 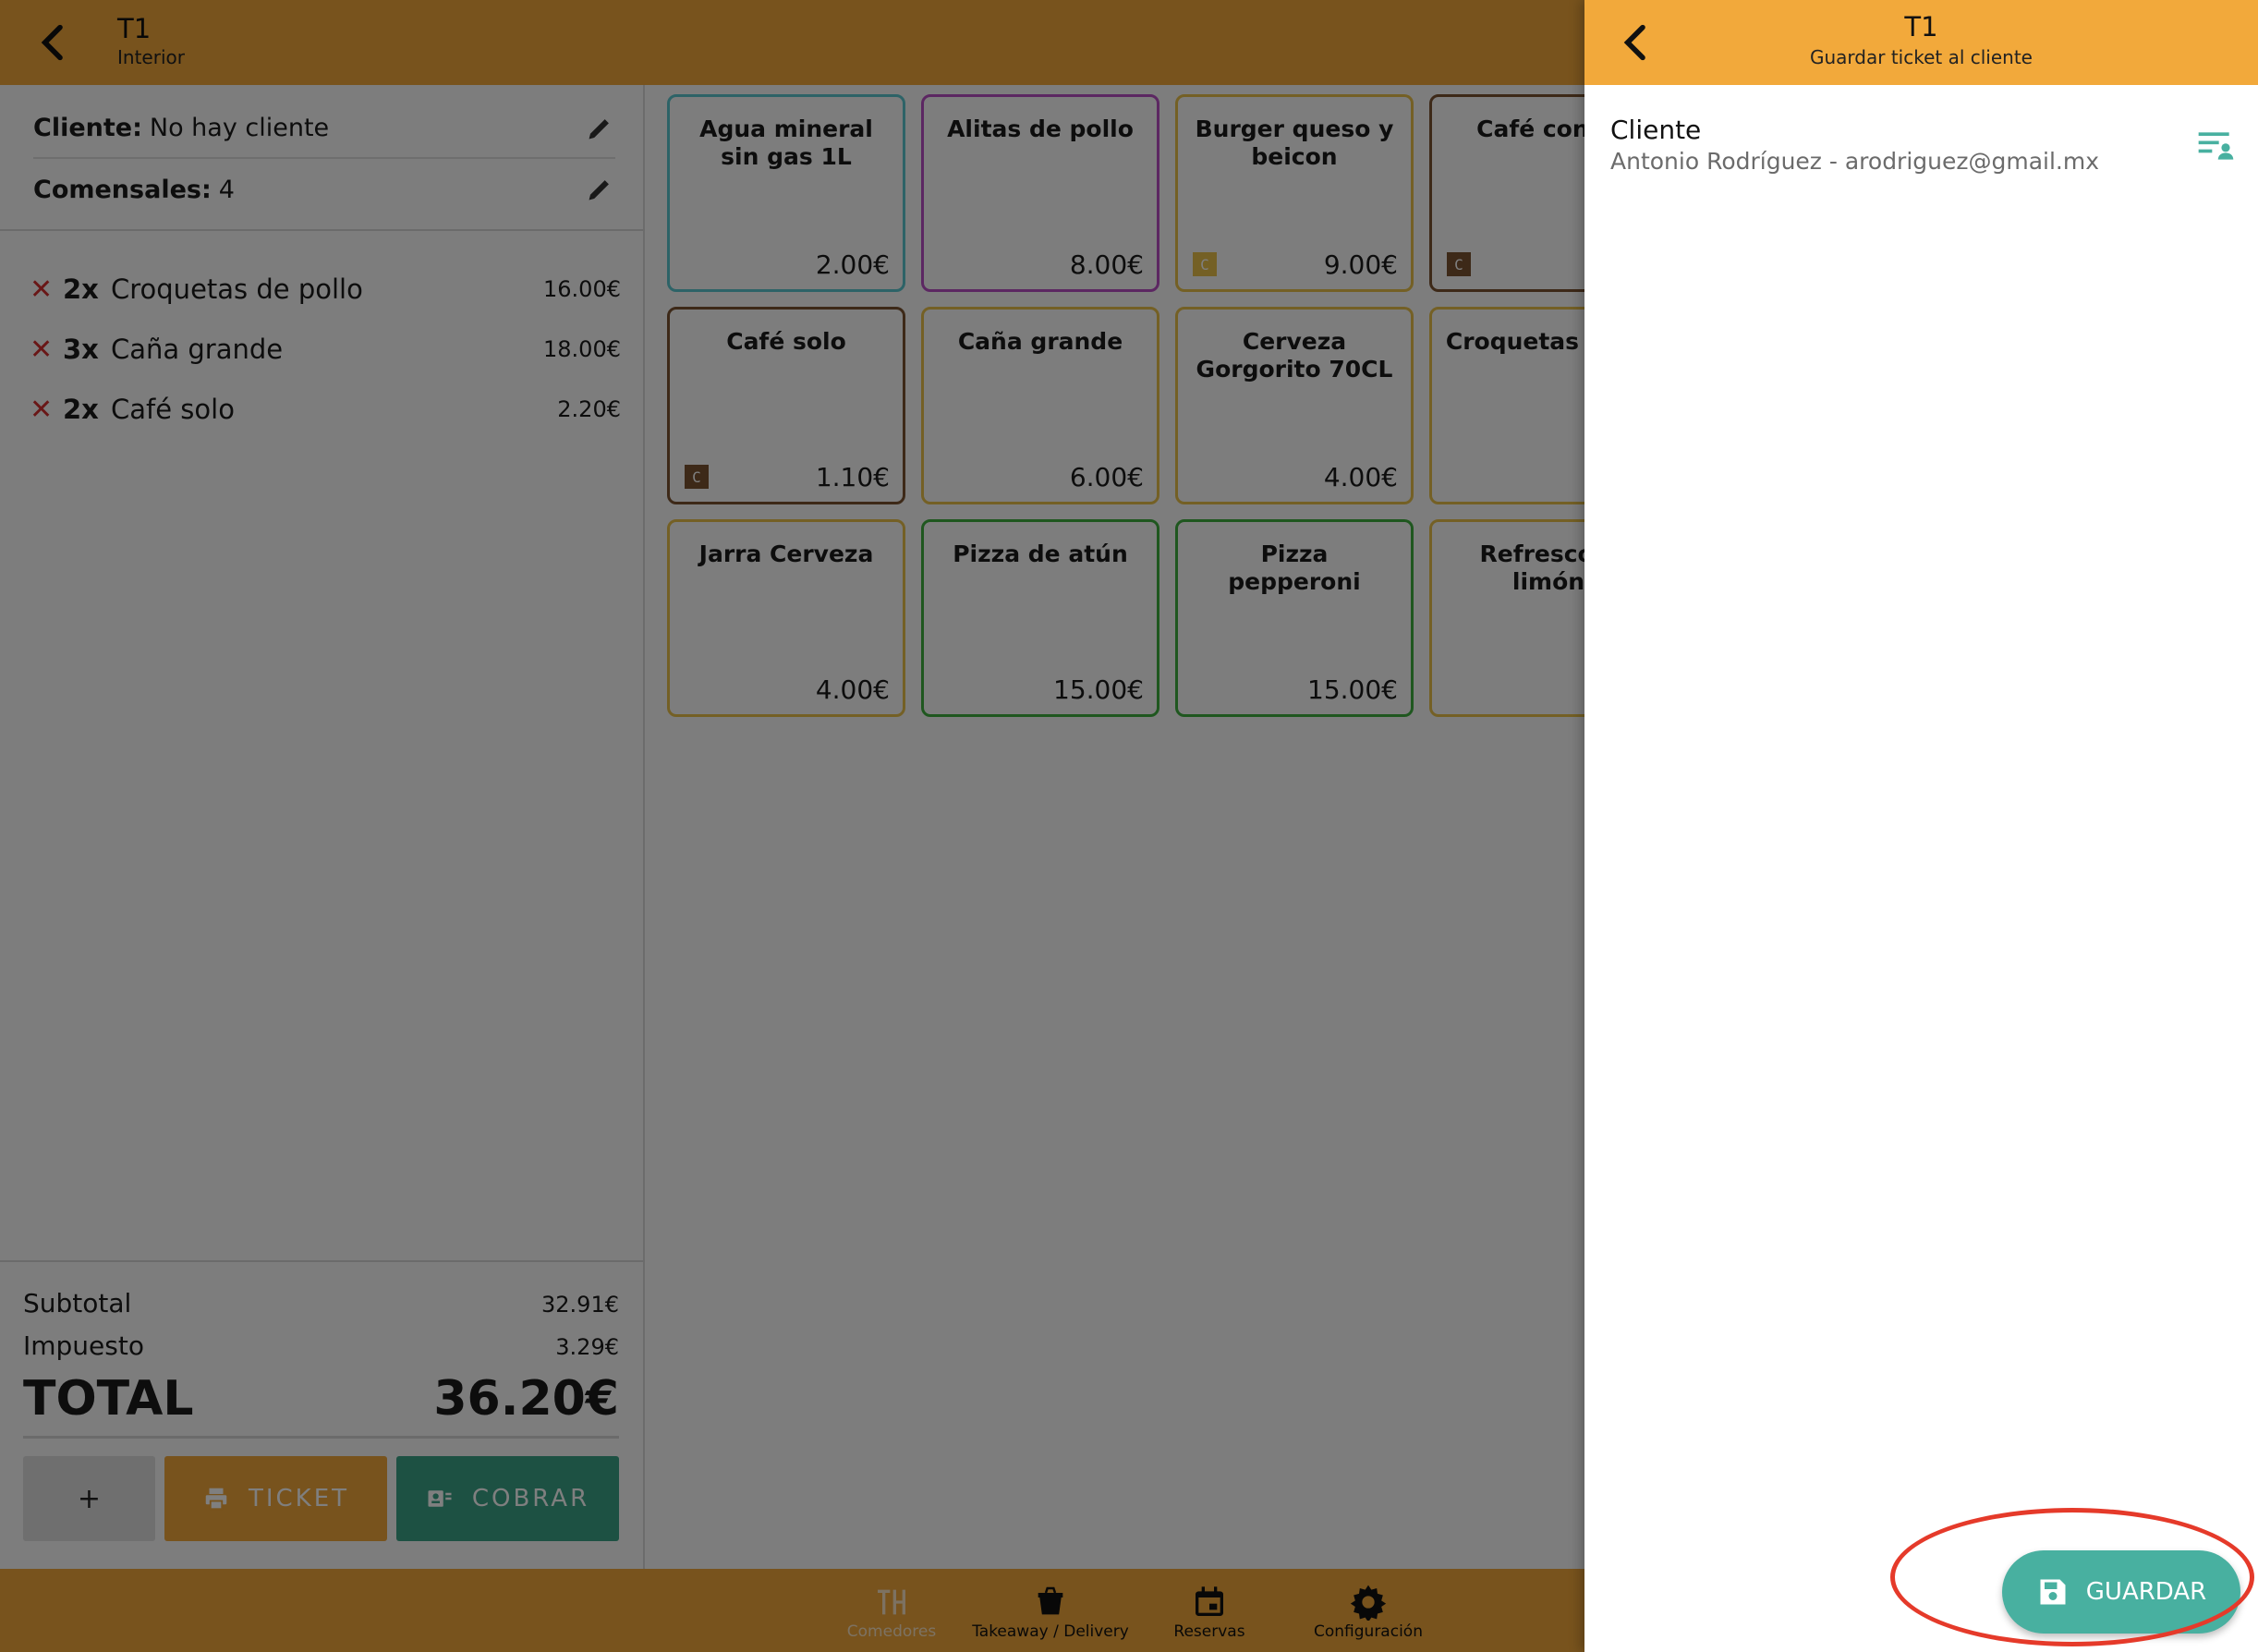 What do you see at coordinates (1921, 57) in the screenshot?
I see `drawer-subtitle: Guardar ticket al cliente` at bounding box center [1921, 57].